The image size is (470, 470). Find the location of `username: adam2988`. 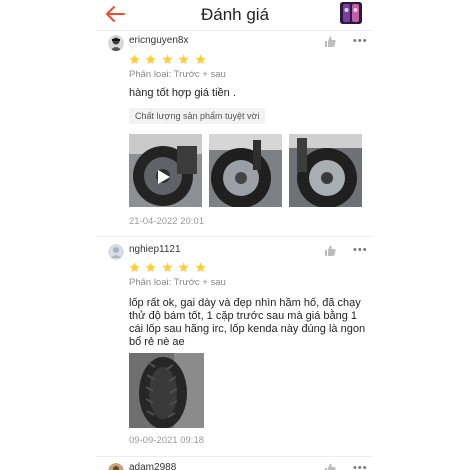

username: adam2988 is located at coordinates (152, 466).